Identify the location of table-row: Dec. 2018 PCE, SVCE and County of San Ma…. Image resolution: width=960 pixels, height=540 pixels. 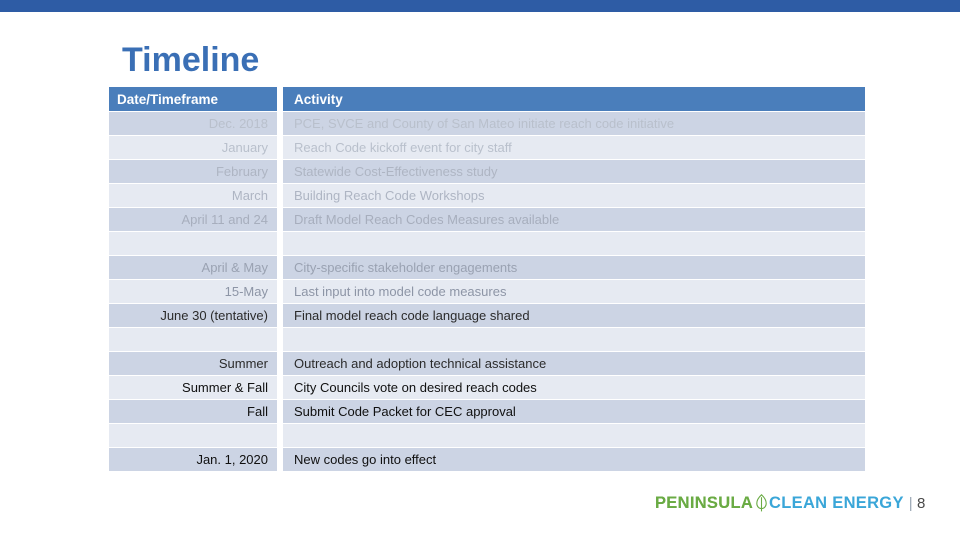
(487, 123).